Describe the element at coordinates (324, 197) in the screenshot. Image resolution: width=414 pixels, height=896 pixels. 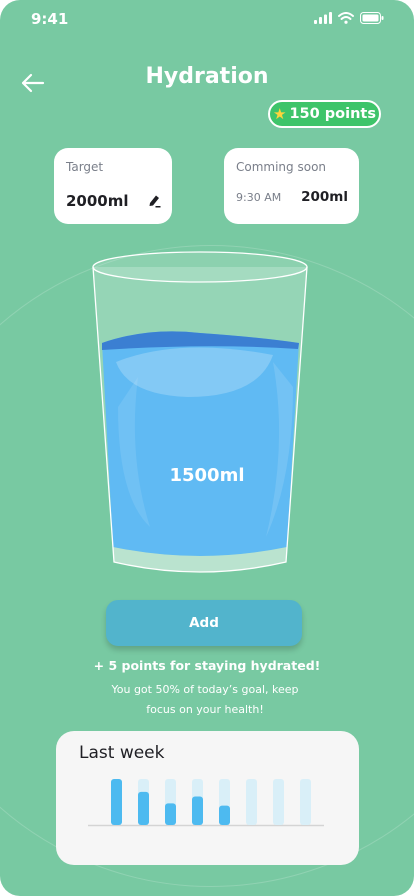
I see `reminder-amount: 200ml` at that location.